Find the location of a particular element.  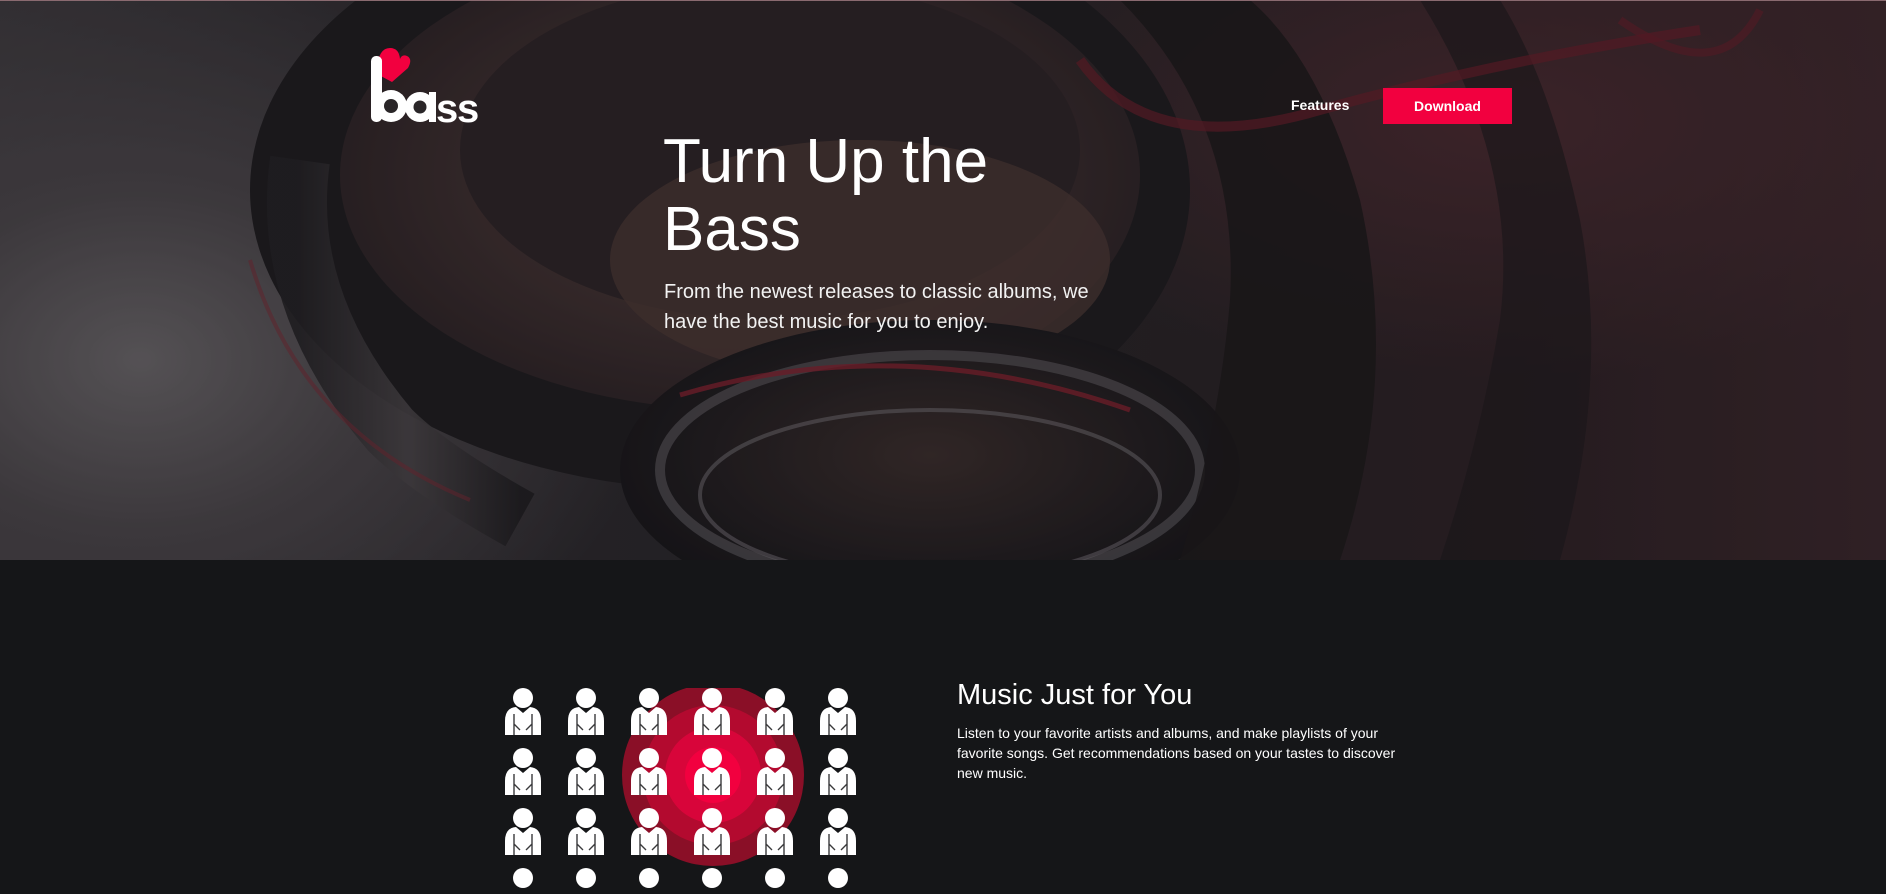

nav-features-link: Features is located at coordinates (1320, 105).